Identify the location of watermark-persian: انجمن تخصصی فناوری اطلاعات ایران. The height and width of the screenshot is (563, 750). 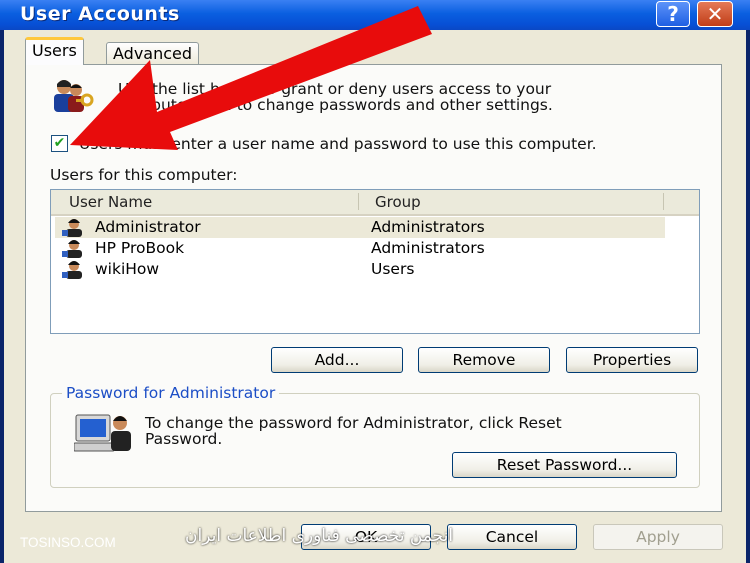
(319, 536).